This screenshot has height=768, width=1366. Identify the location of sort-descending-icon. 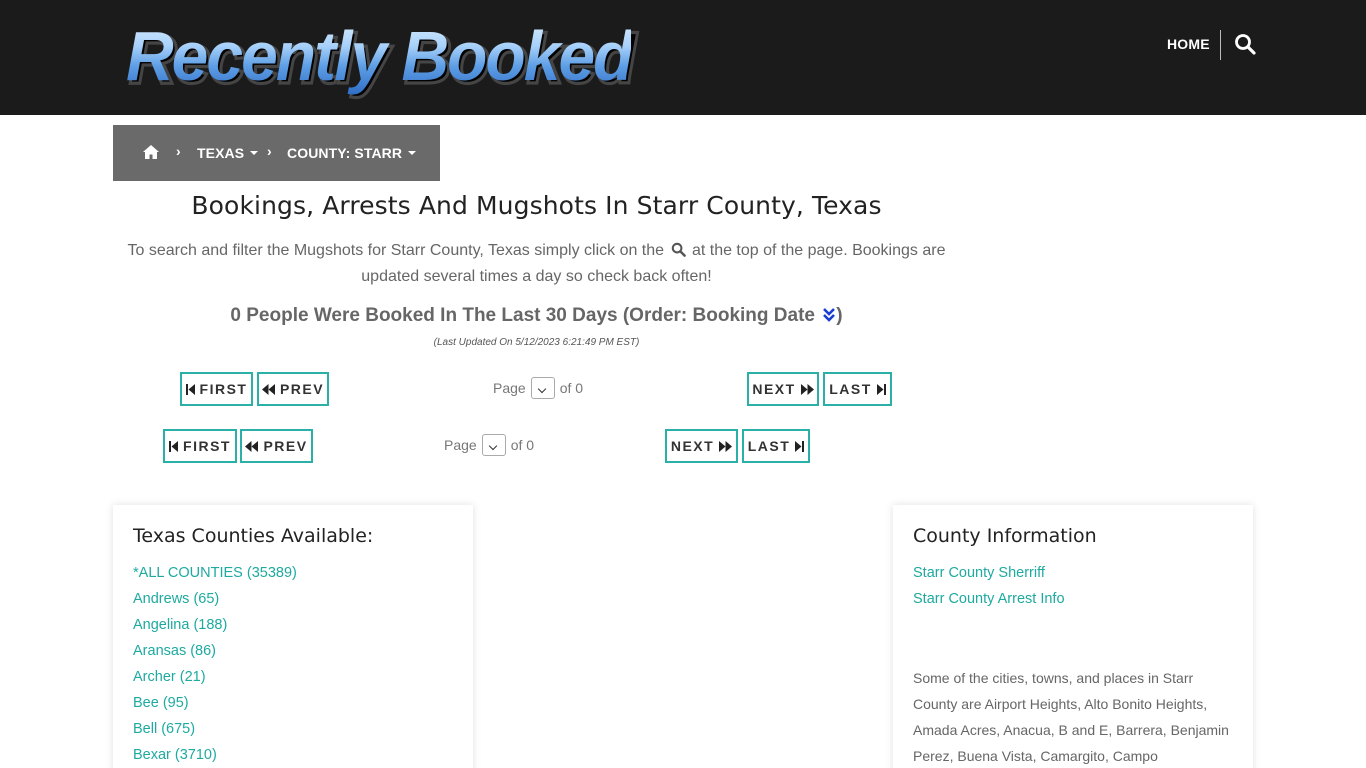
(829, 315).